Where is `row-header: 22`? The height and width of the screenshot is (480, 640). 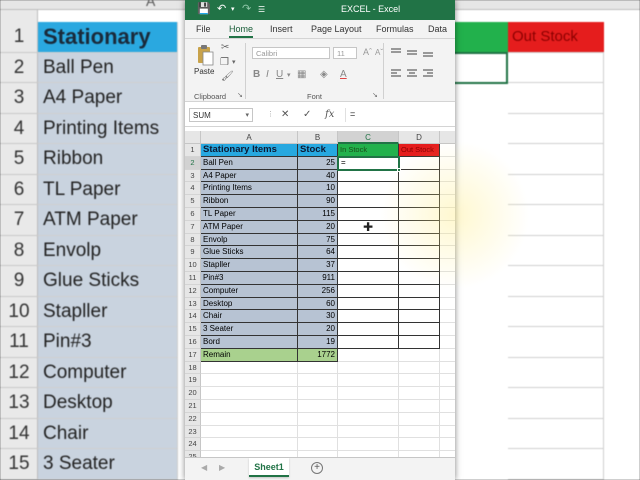 row-header: 22 is located at coordinates (193, 419).